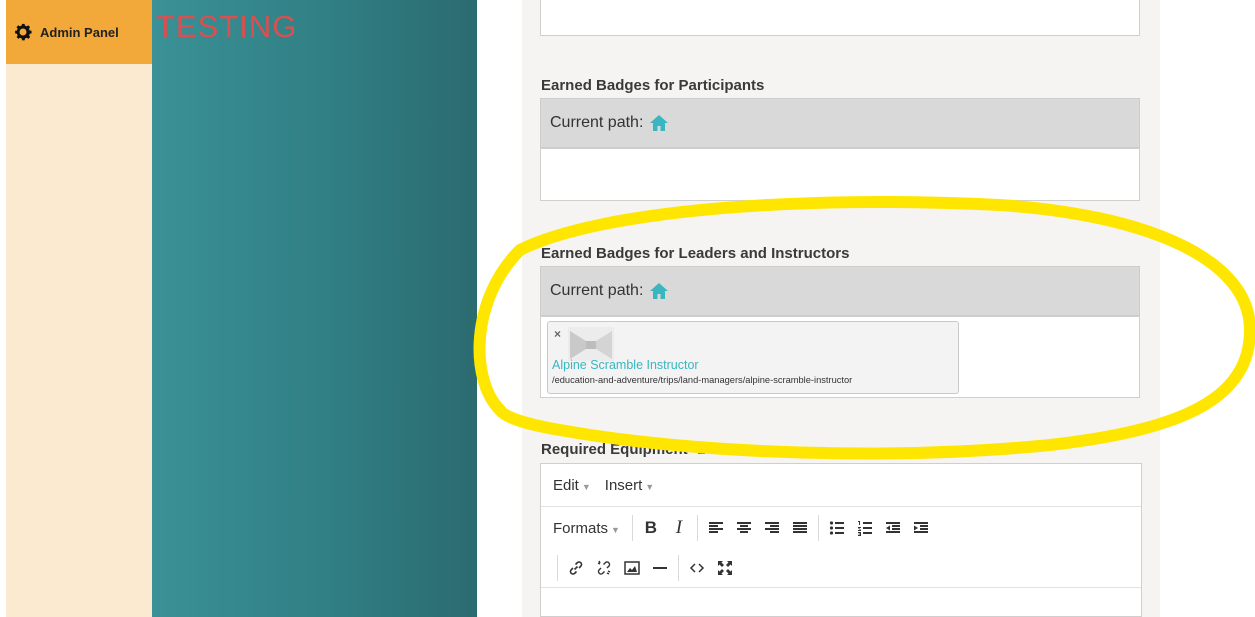  I want to click on participants-path-label: Current path:, so click(597, 122).